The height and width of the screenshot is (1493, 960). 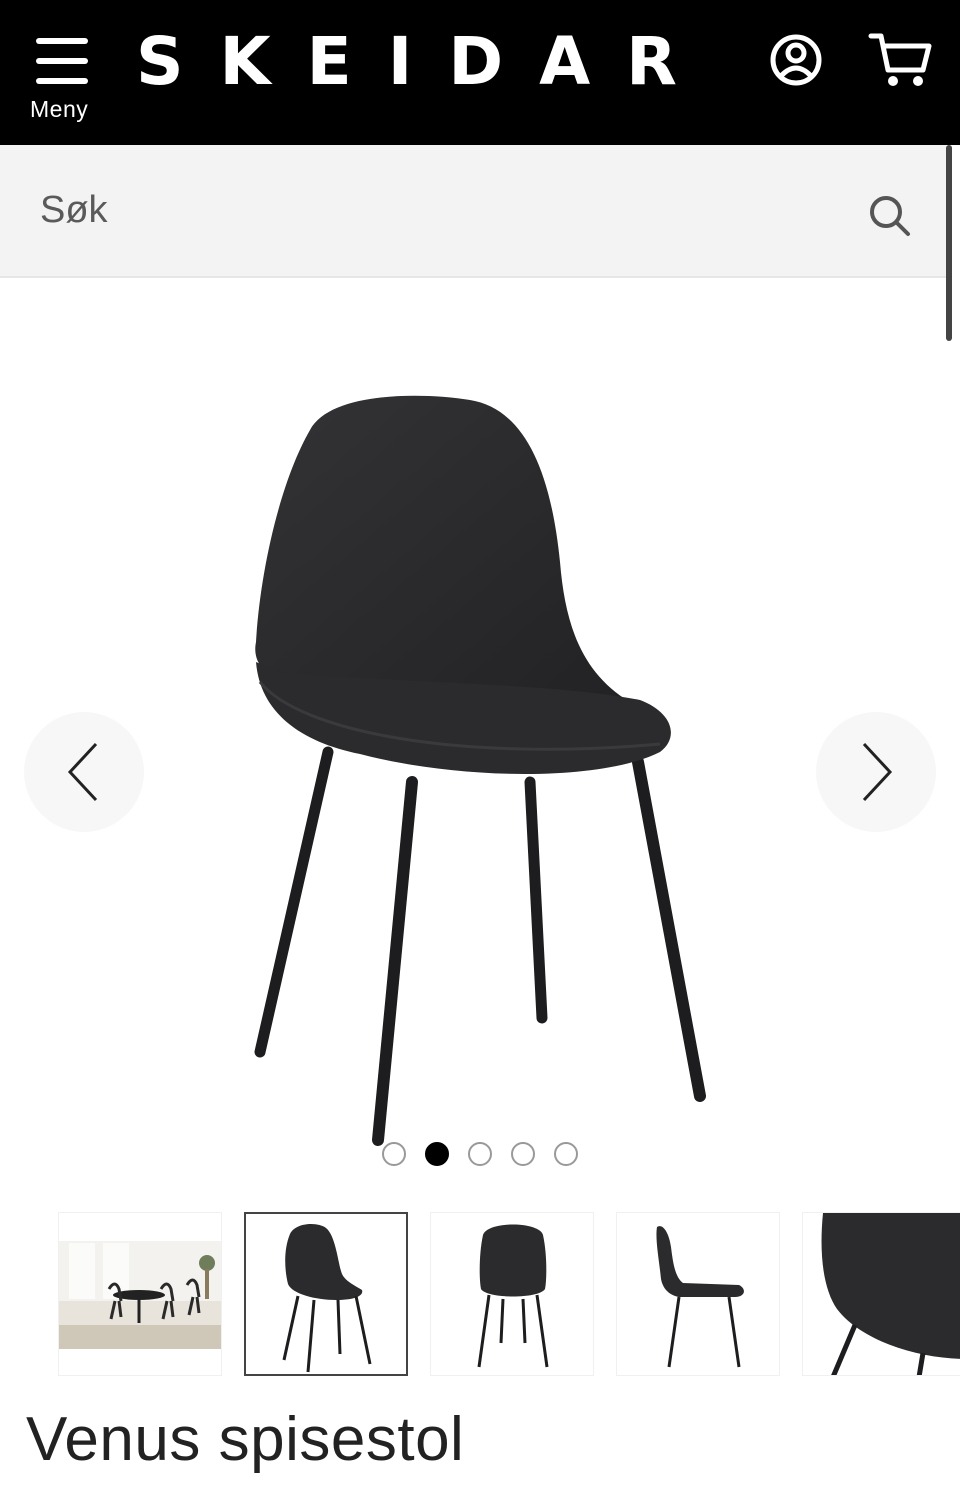 I want to click on thumbnail-chair-front, so click(x=512, y=1294).